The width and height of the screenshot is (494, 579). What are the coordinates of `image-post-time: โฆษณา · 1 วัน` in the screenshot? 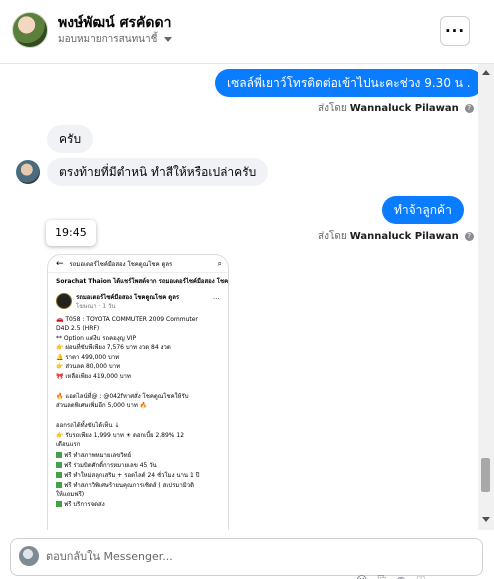 It's located at (96, 306).